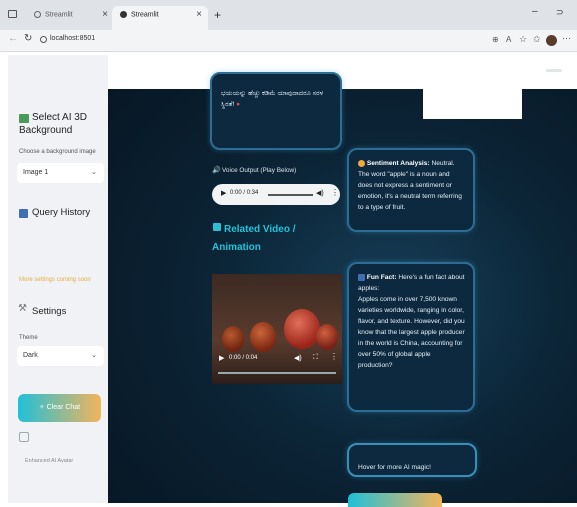 The image size is (577, 507). I want to click on new-tab-icon: +, so click(217, 15).